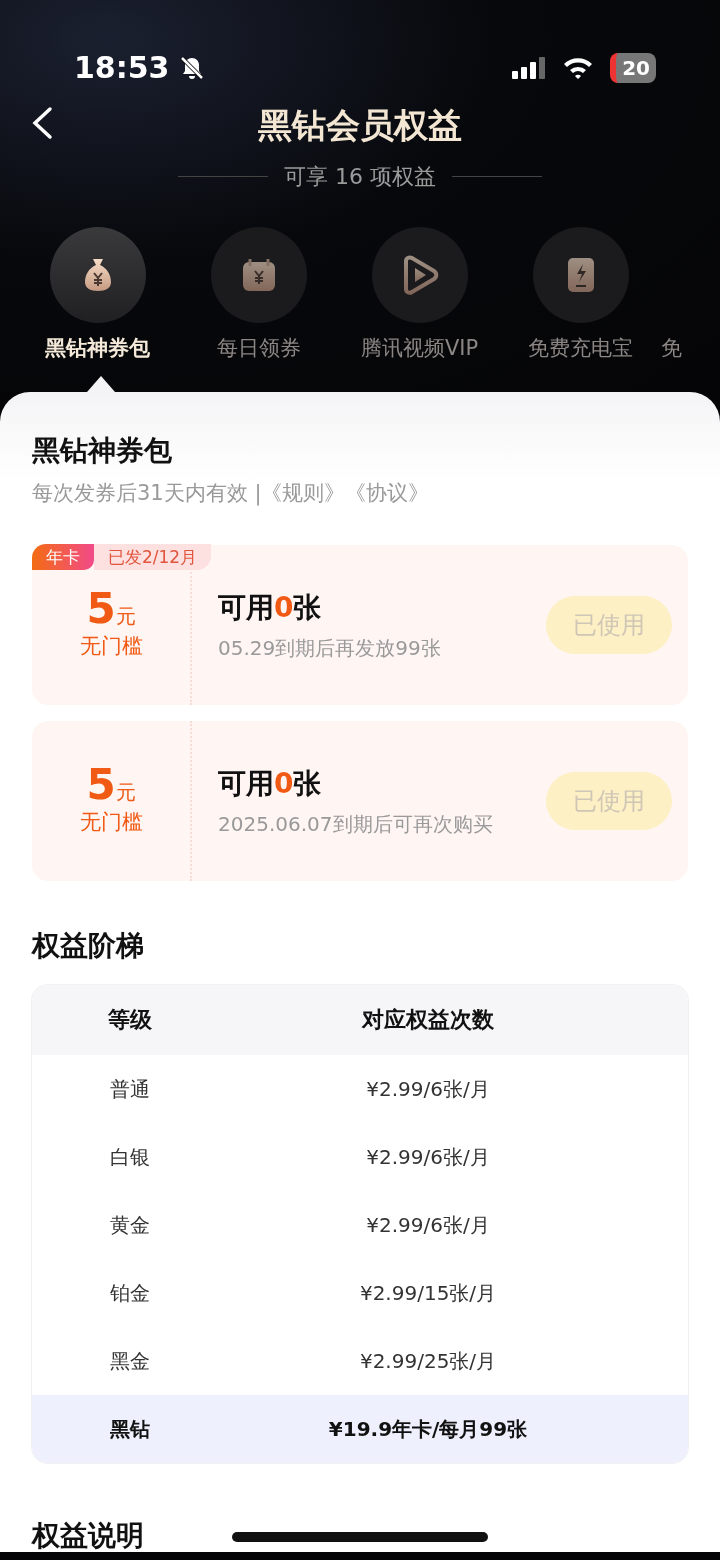  What do you see at coordinates (130, 1157) in the screenshot?
I see `table-cell-text: 白银` at bounding box center [130, 1157].